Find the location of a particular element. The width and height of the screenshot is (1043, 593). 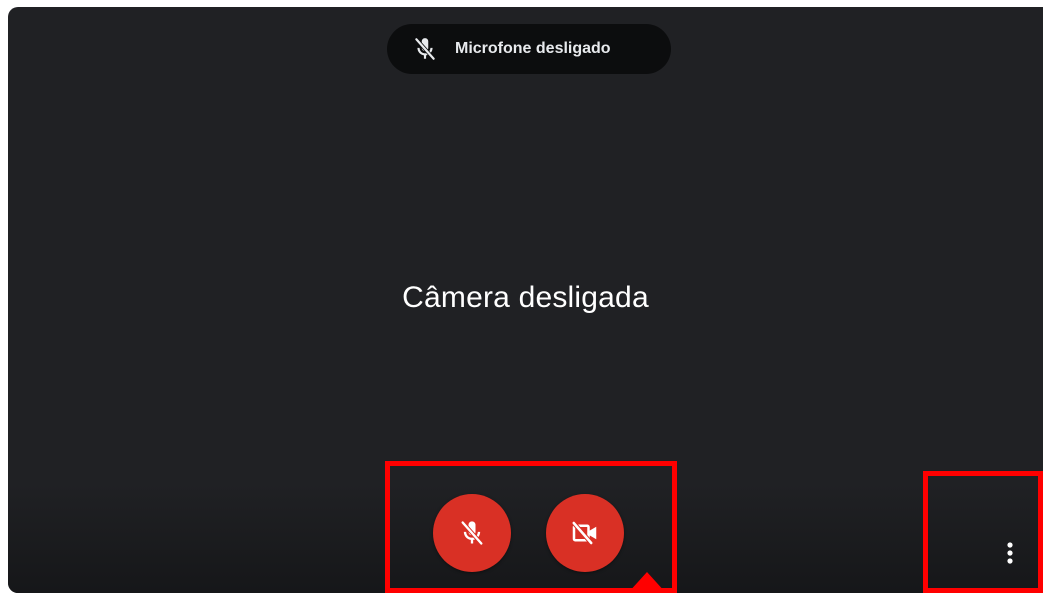

mic-status-label: Microfone desligado is located at coordinates (533, 48).